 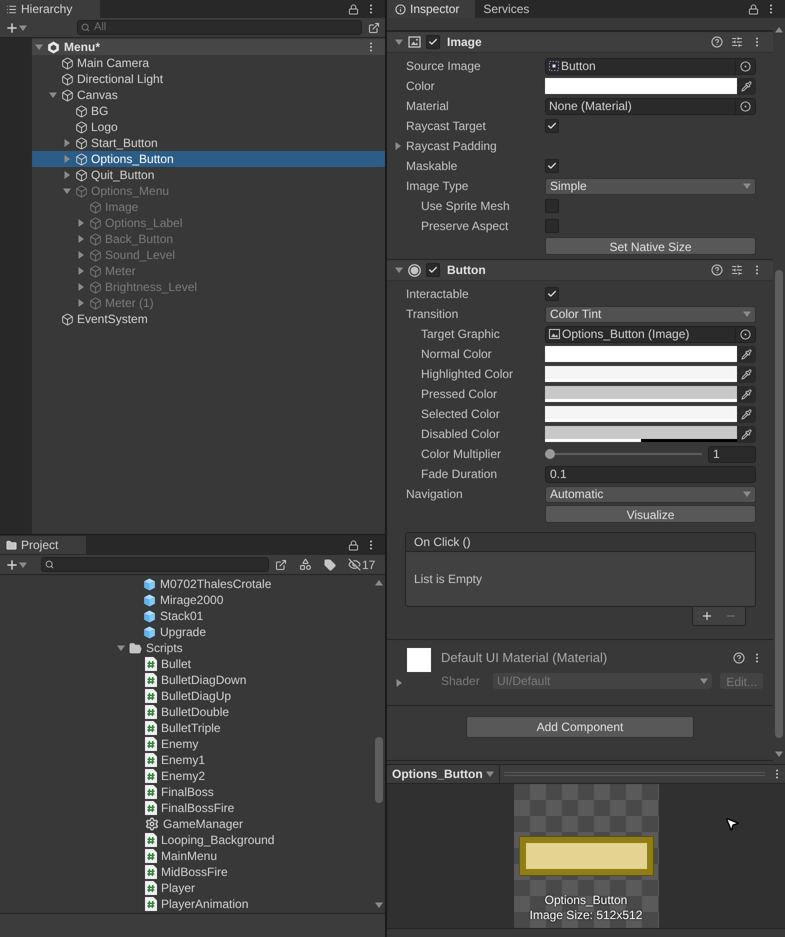 I want to click on add-icon, so click(x=707, y=616).